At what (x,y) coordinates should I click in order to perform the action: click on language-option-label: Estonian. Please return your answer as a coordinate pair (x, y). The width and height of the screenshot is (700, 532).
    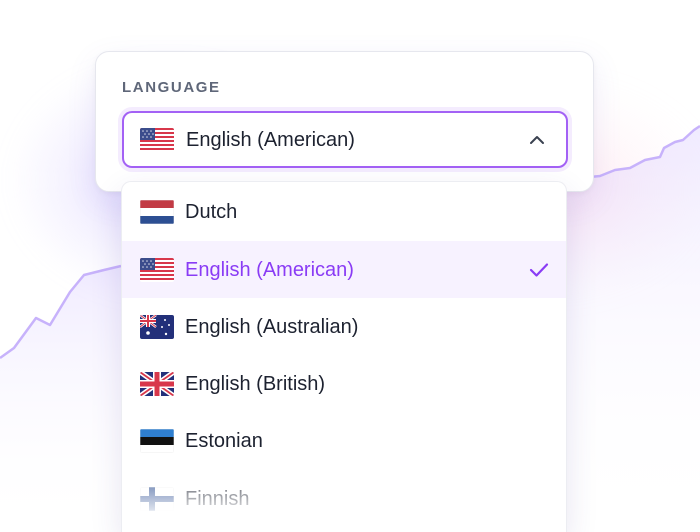
    Looking at the image, I should click on (224, 441).